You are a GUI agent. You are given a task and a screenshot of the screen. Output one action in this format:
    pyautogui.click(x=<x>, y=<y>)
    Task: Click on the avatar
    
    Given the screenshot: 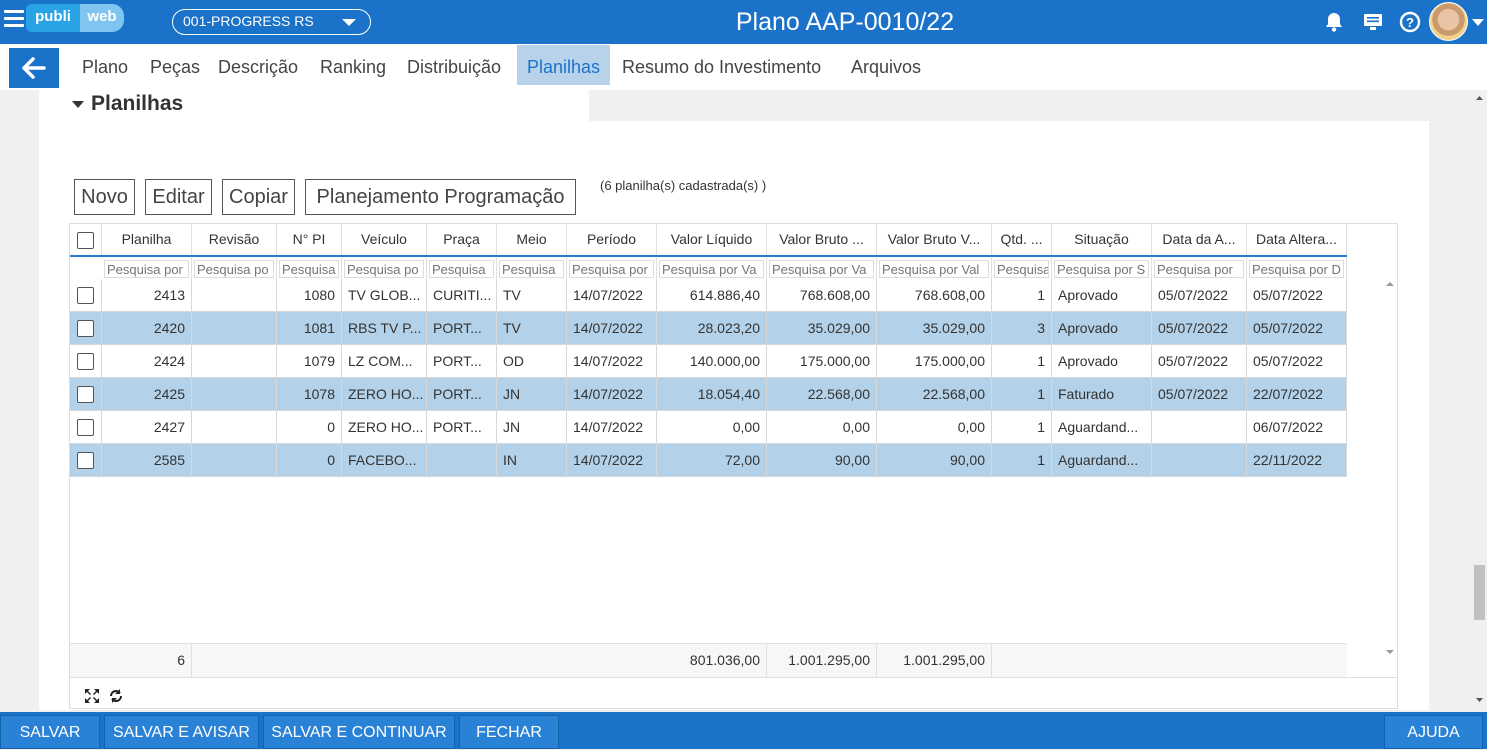 What is the action you would take?
    pyautogui.click(x=1448, y=21)
    